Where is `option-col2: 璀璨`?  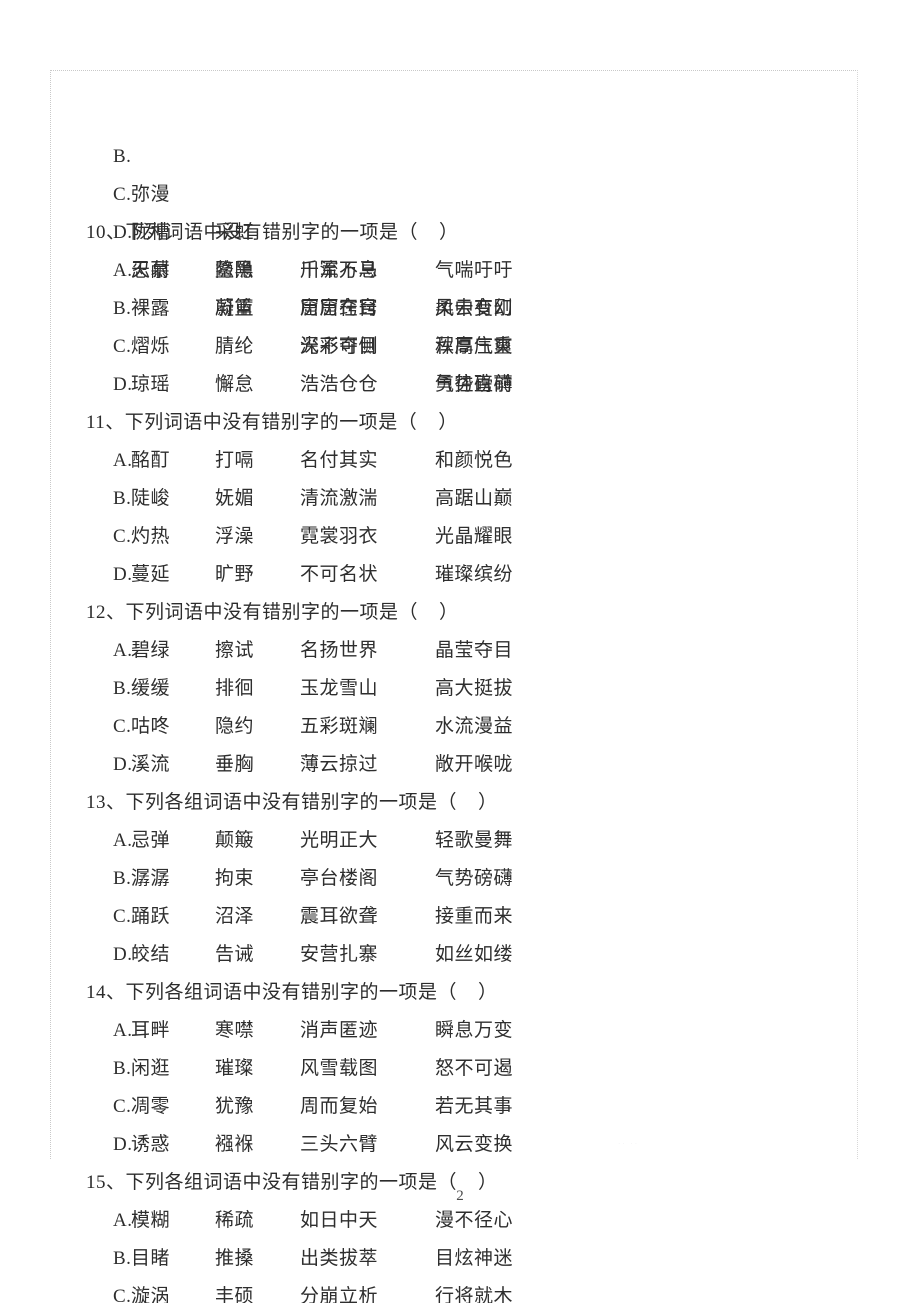 option-col2: 璀璨 is located at coordinates (235, 1068).